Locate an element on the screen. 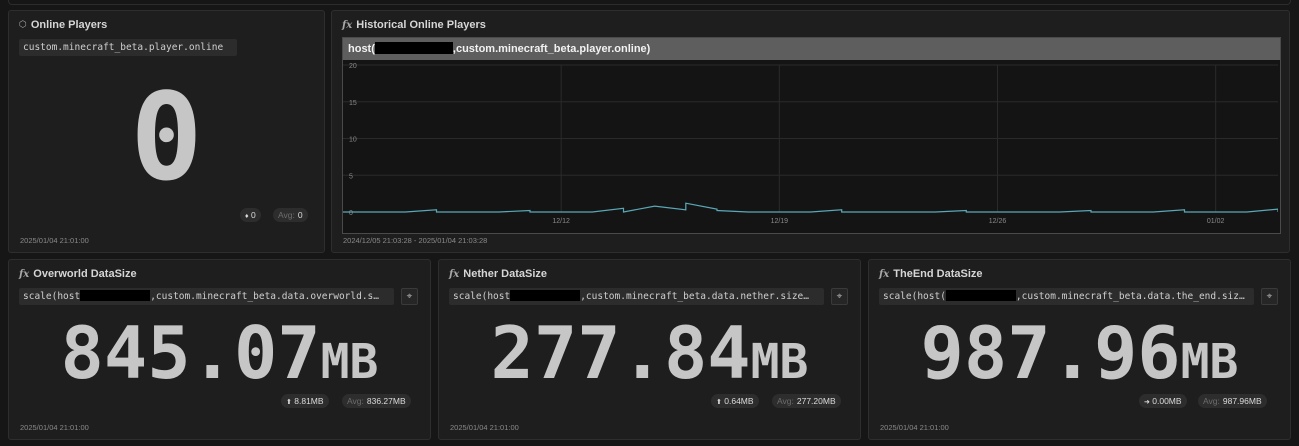  theend-datasize-value: 987.96MB is located at coordinates (1079, 357).